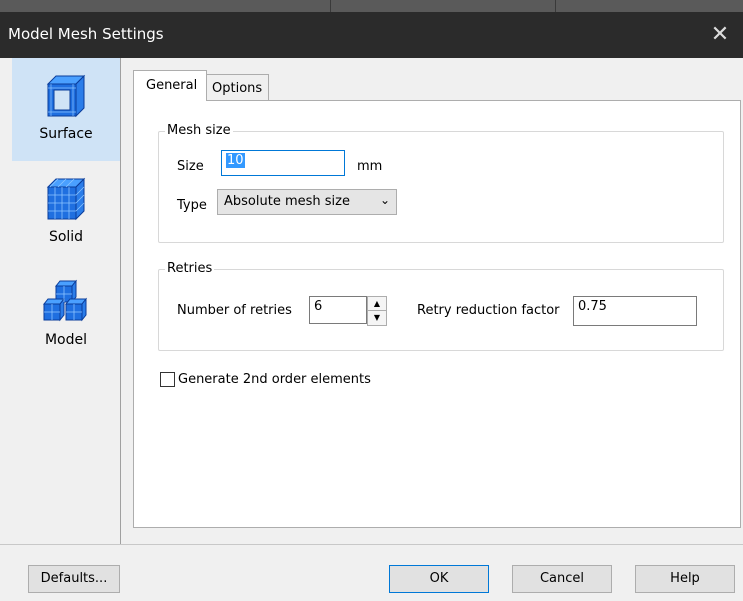  What do you see at coordinates (371, 35) in the screenshot?
I see `title-bar: Model Mesh Settings ✕` at bounding box center [371, 35].